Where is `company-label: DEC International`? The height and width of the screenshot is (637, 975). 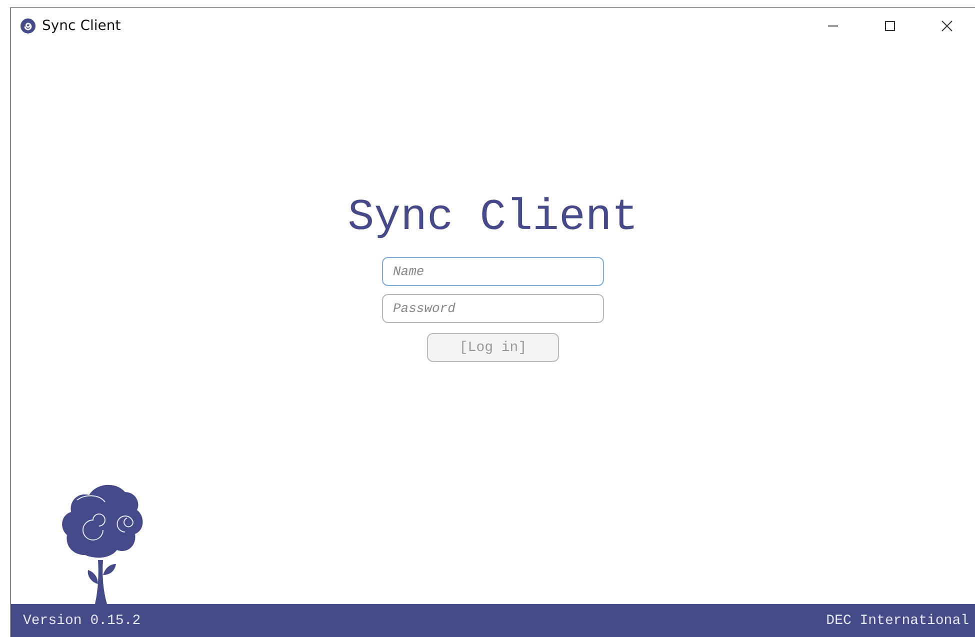 company-label: DEC International is located at coordinates (897, 620).